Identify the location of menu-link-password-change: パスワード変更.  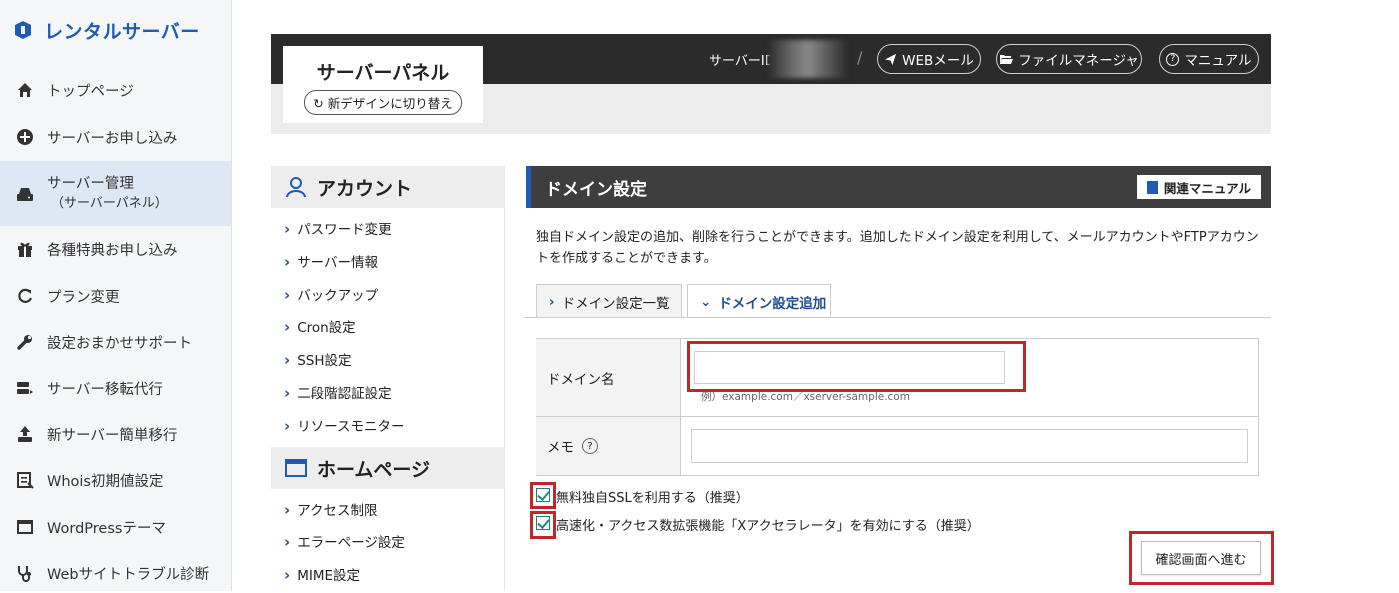
(338, 228).